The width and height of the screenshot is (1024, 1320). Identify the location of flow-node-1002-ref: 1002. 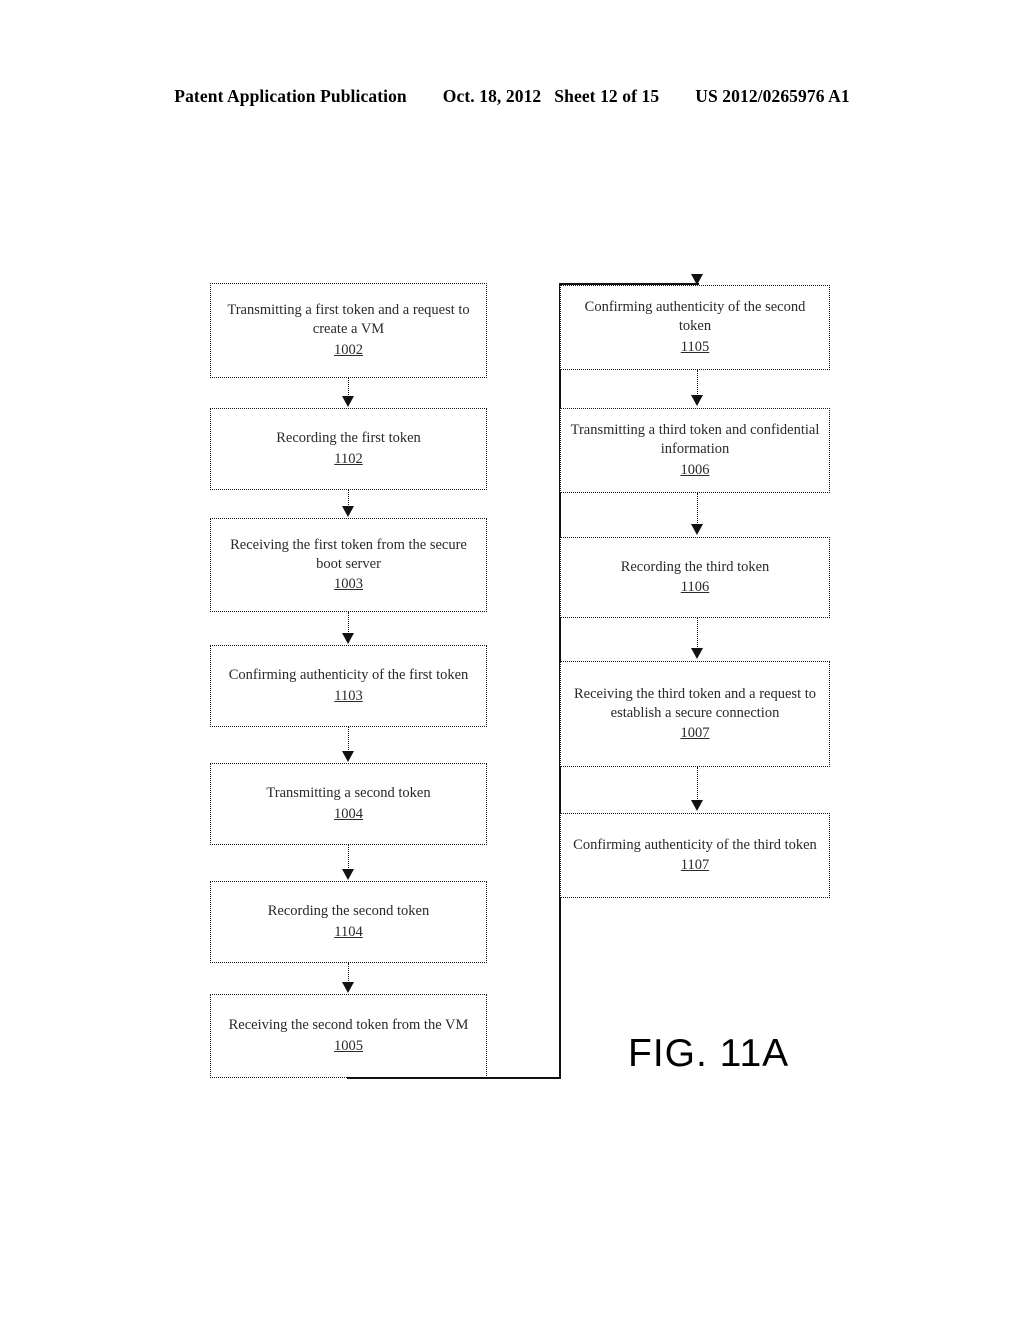
(348, 349).